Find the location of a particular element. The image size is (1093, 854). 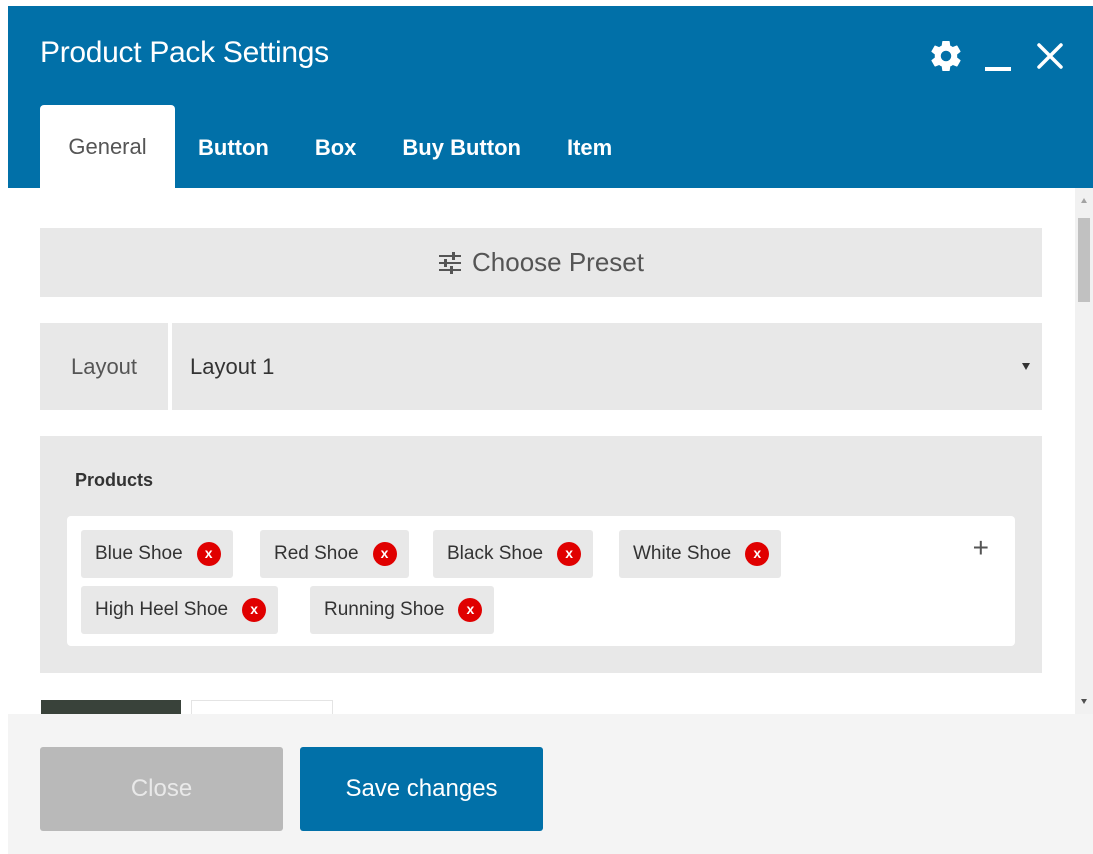

product-chip: Blue Shoe x is located at coordinates (157, 554).